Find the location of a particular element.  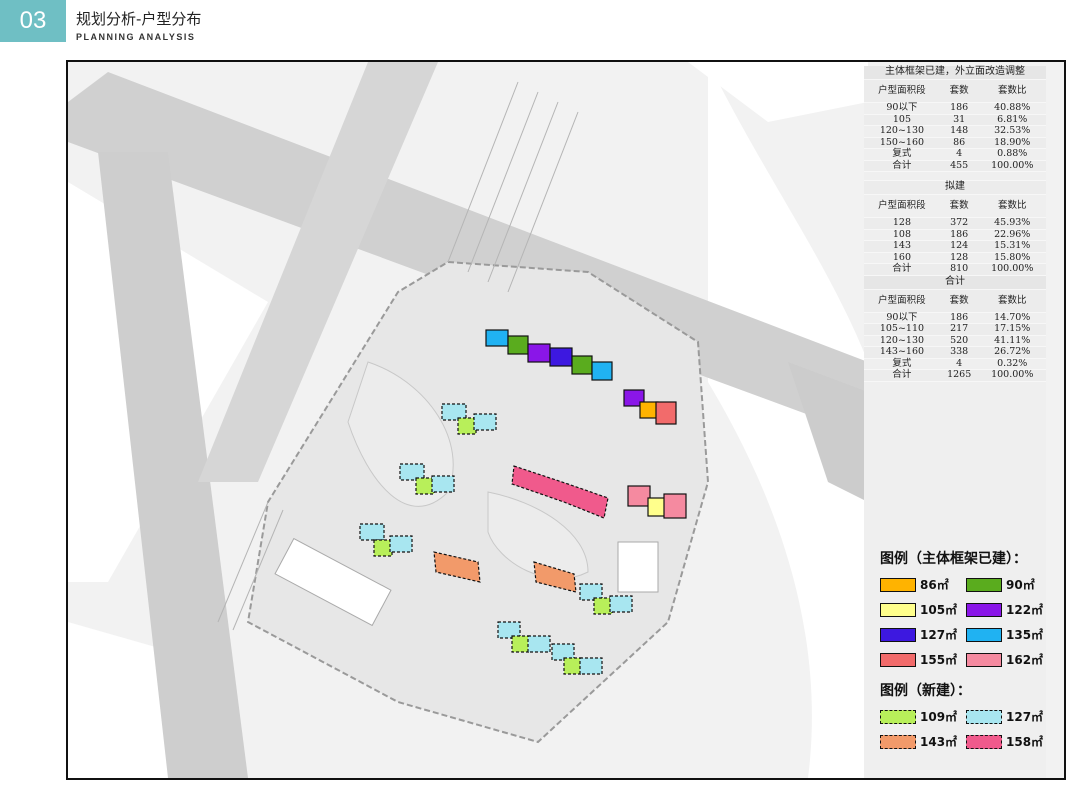

table-row: 143~160 338 26.72% is located at coordinates (955, 352).